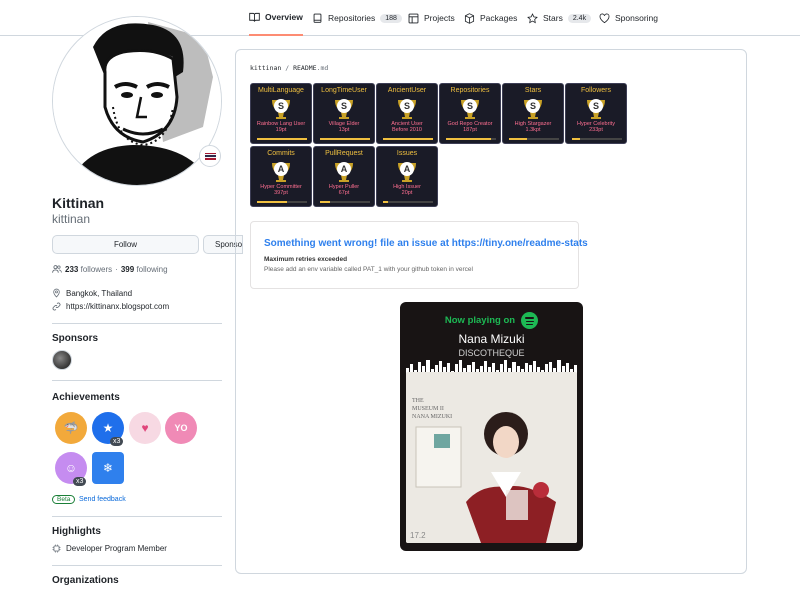 The image size is (800, 591). I want to click on trophy-title: Followers, so click(596, 90).